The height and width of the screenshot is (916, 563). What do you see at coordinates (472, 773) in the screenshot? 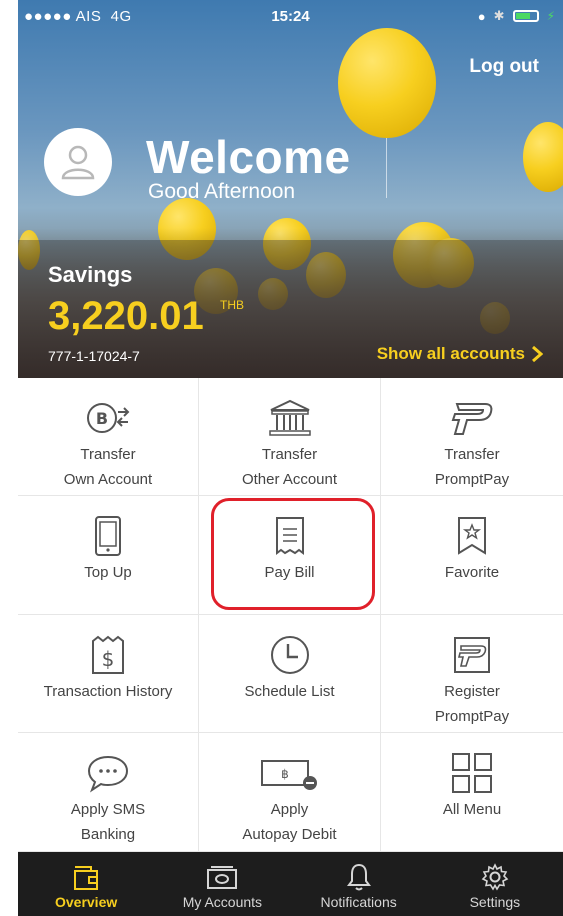
I see `grid-icon` at bounding box center [472, 773].